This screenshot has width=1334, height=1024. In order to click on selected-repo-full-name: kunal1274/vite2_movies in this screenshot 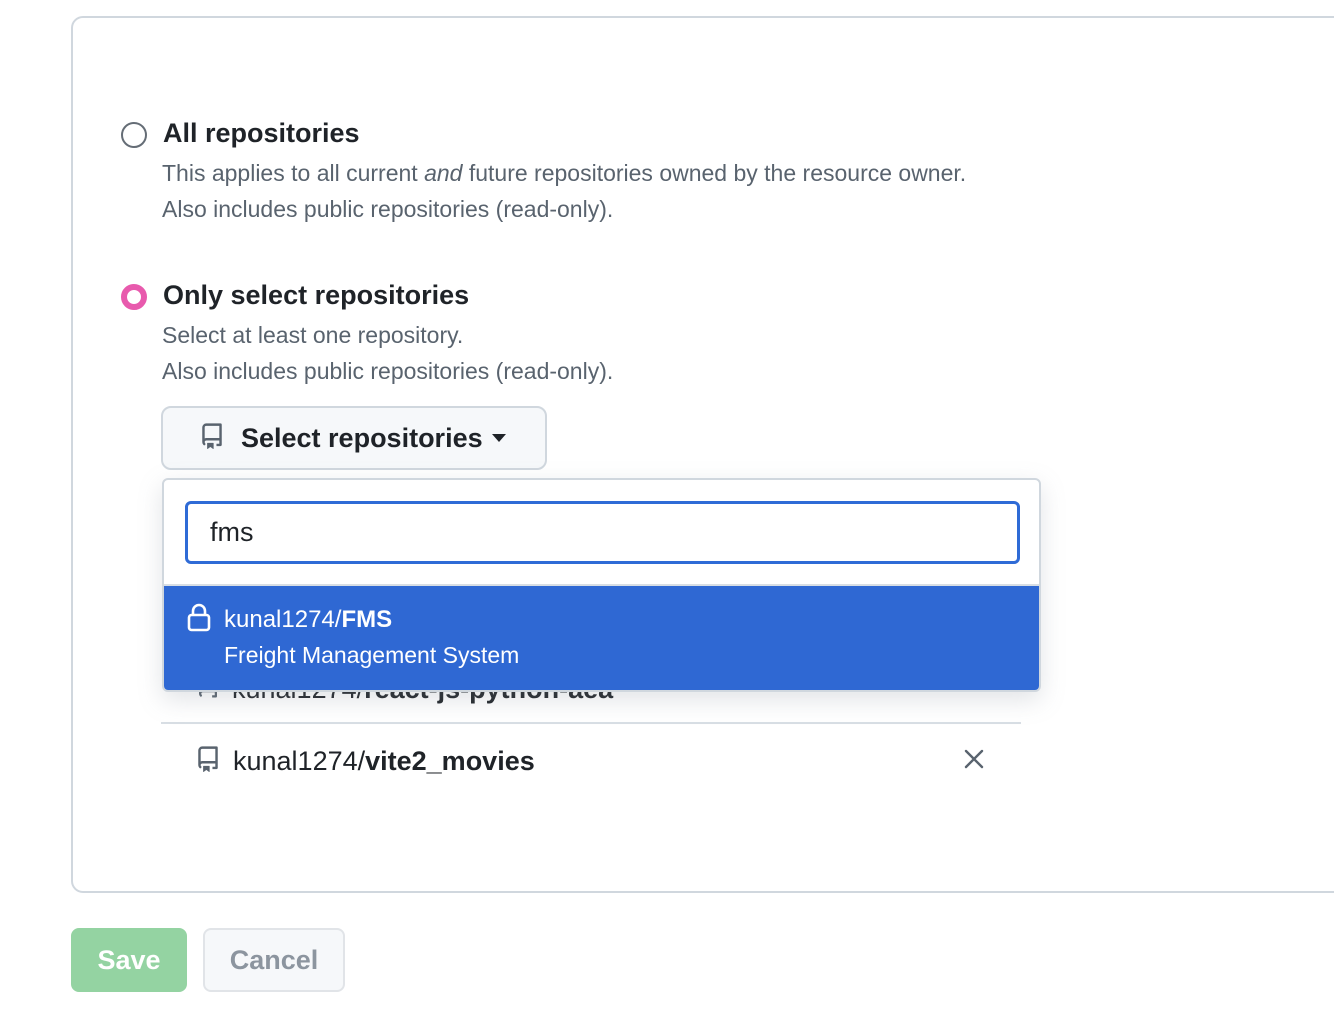, I will do `click(384, 761)`.